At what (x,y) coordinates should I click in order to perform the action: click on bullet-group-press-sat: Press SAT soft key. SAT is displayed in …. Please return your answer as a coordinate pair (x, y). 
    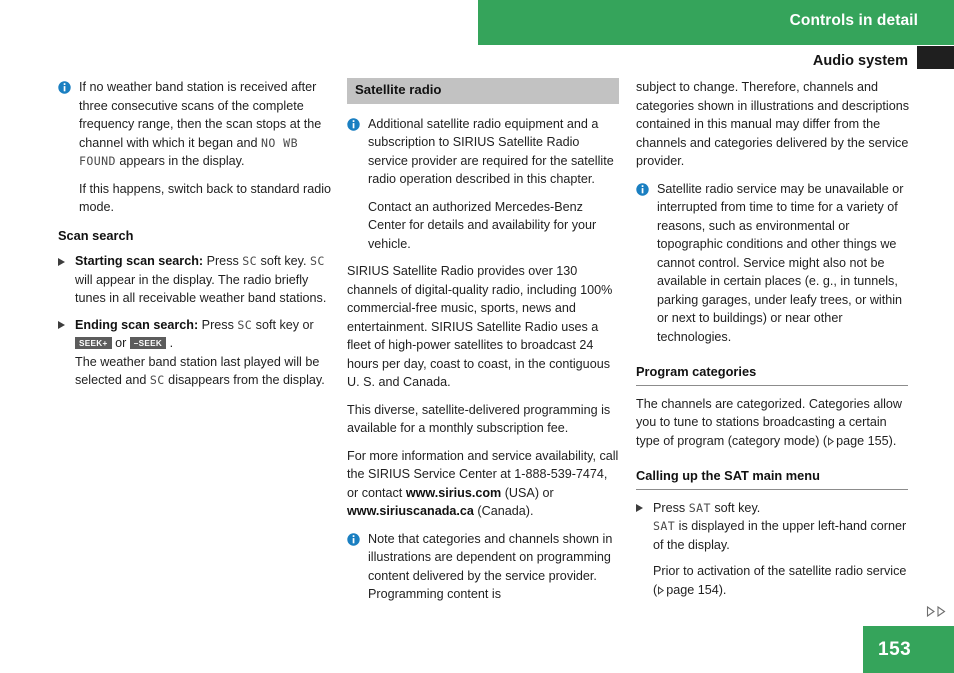
    Looking at the image, I should click on (773, 549).